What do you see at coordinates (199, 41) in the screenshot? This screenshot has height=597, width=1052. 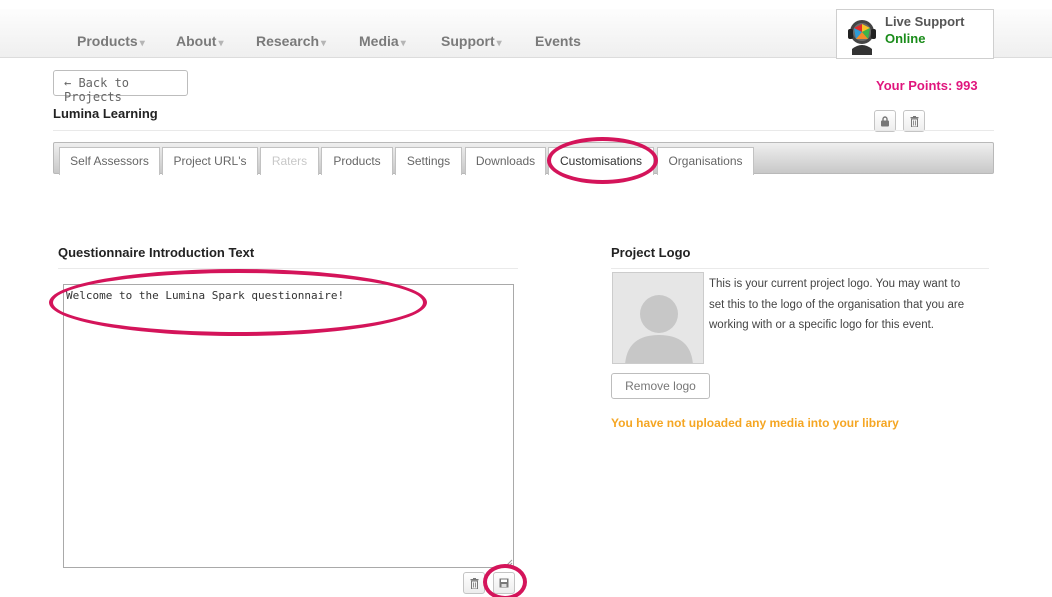 I see `nav-about: About ▾` at bounding box center [199, 41].